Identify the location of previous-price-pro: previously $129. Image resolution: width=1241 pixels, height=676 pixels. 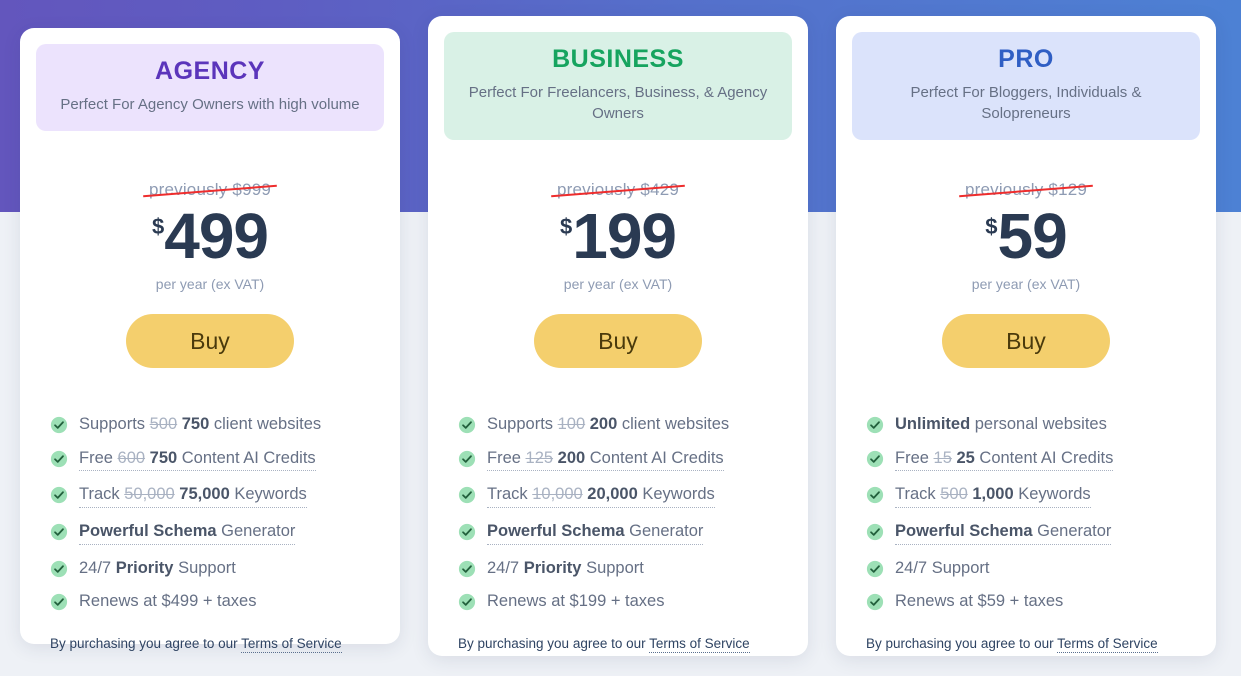
(1026, 190).